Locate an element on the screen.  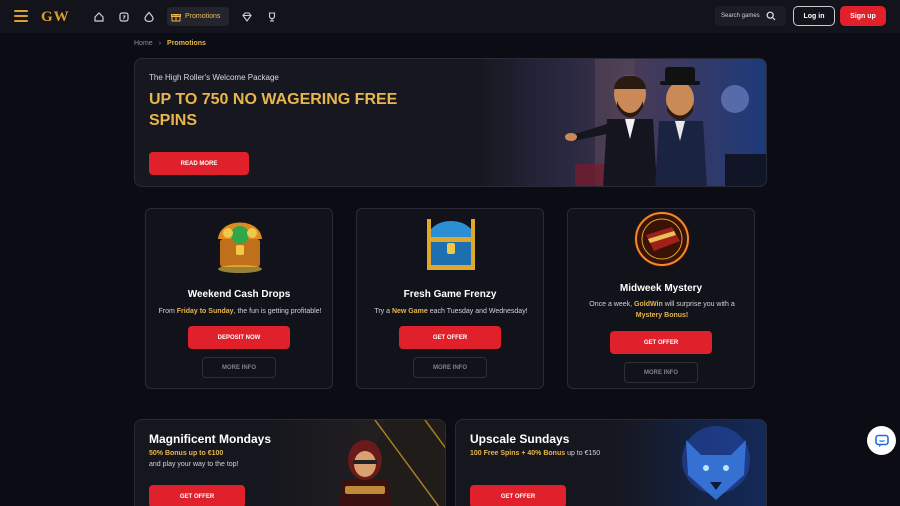
chat-icon is located at coordinates (881, 440).